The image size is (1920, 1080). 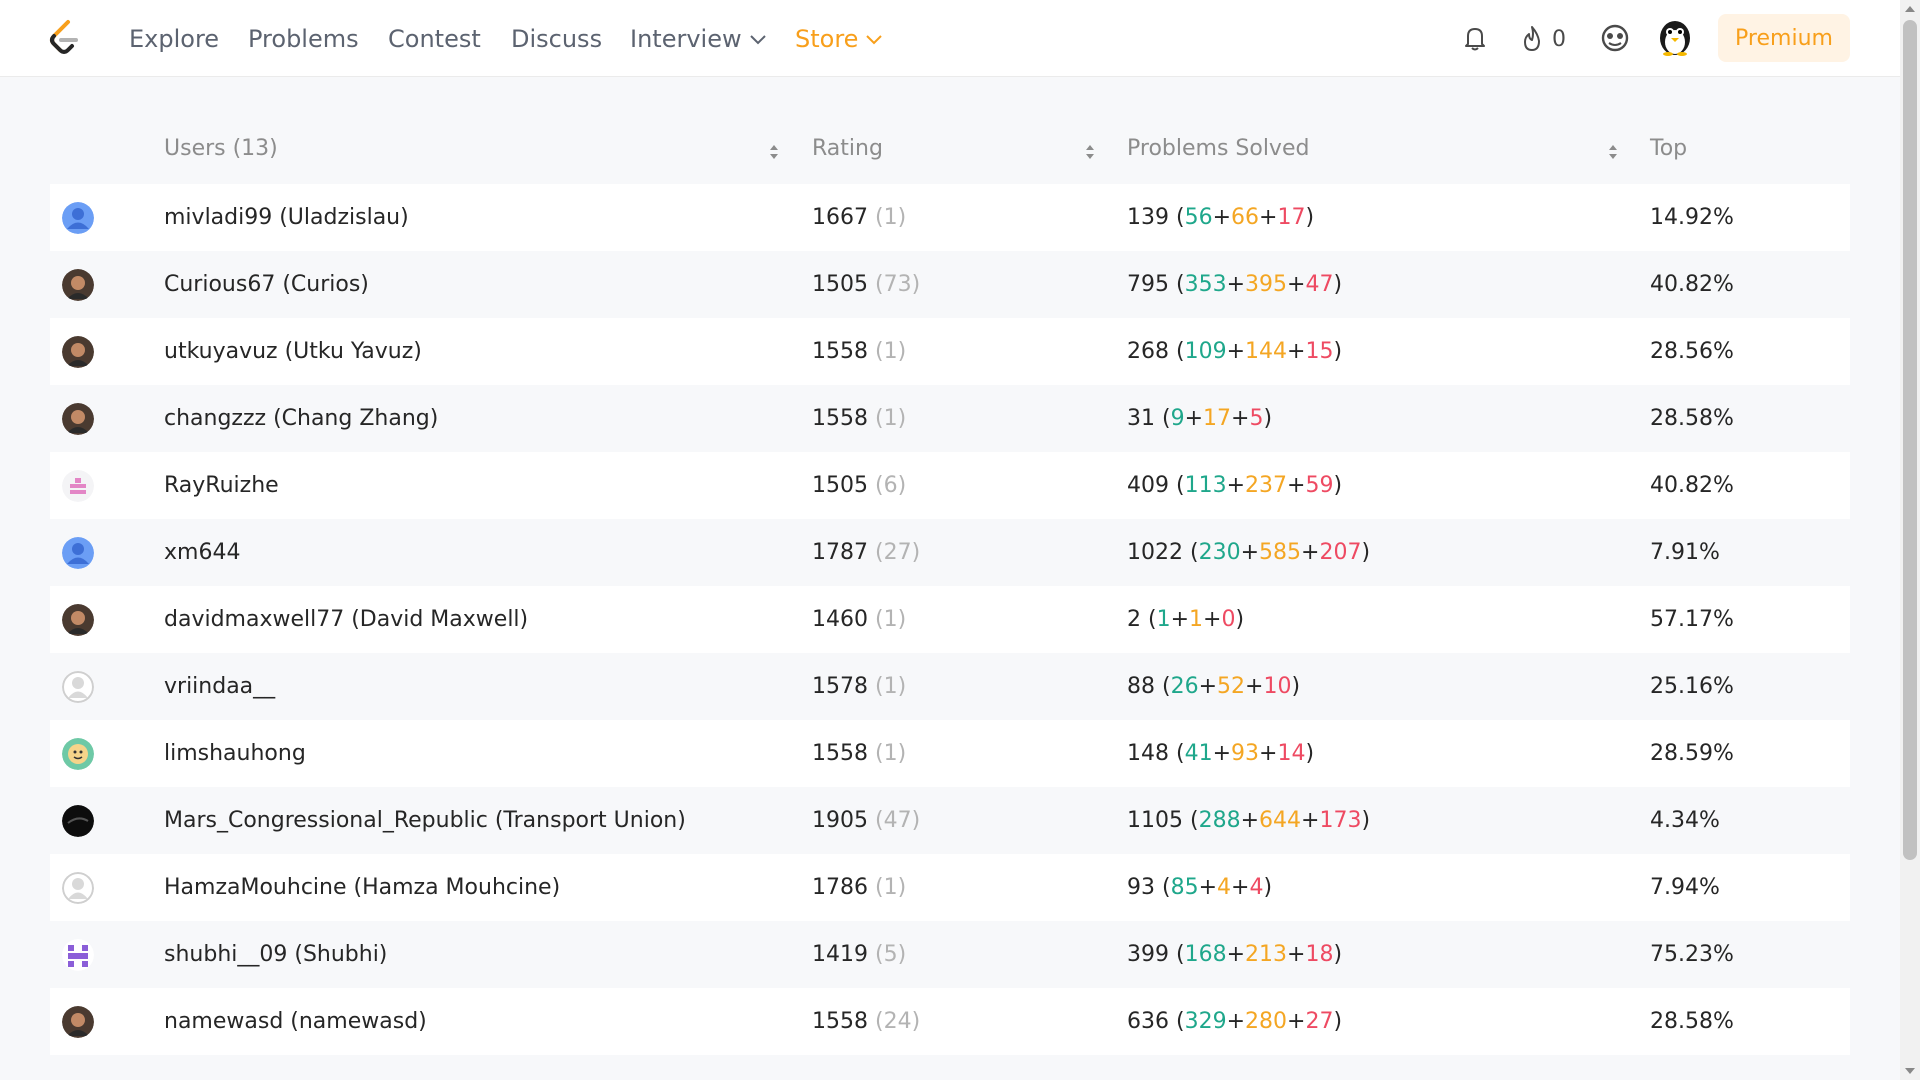 What do you see at coordinates (1266, 954) in the screenshot?
I see `medium-solved: 213` at bounding box center [1266, 954].